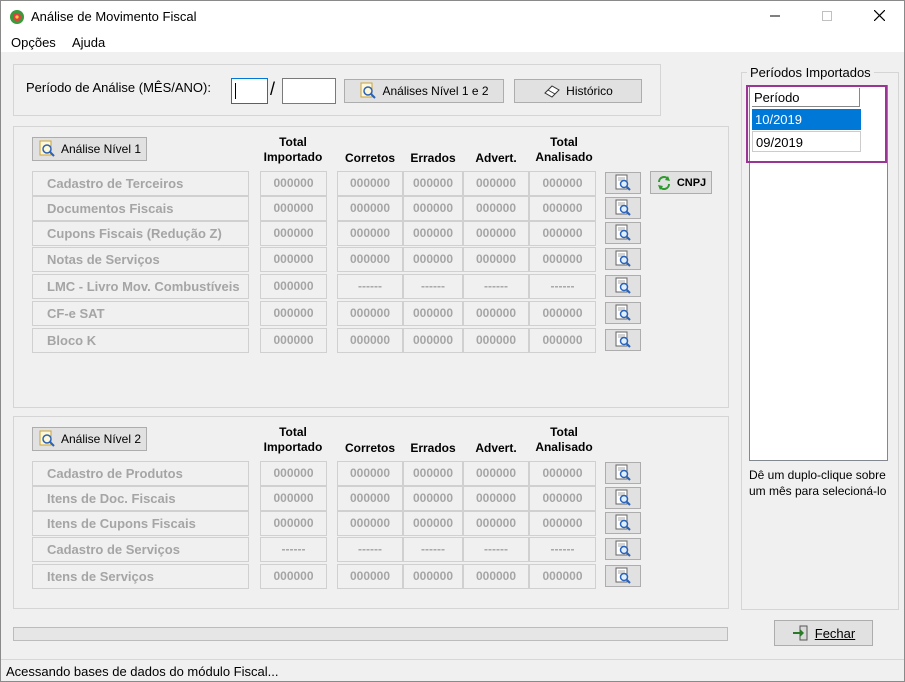  I want to click on exit-door-icon, so click(800, 633).